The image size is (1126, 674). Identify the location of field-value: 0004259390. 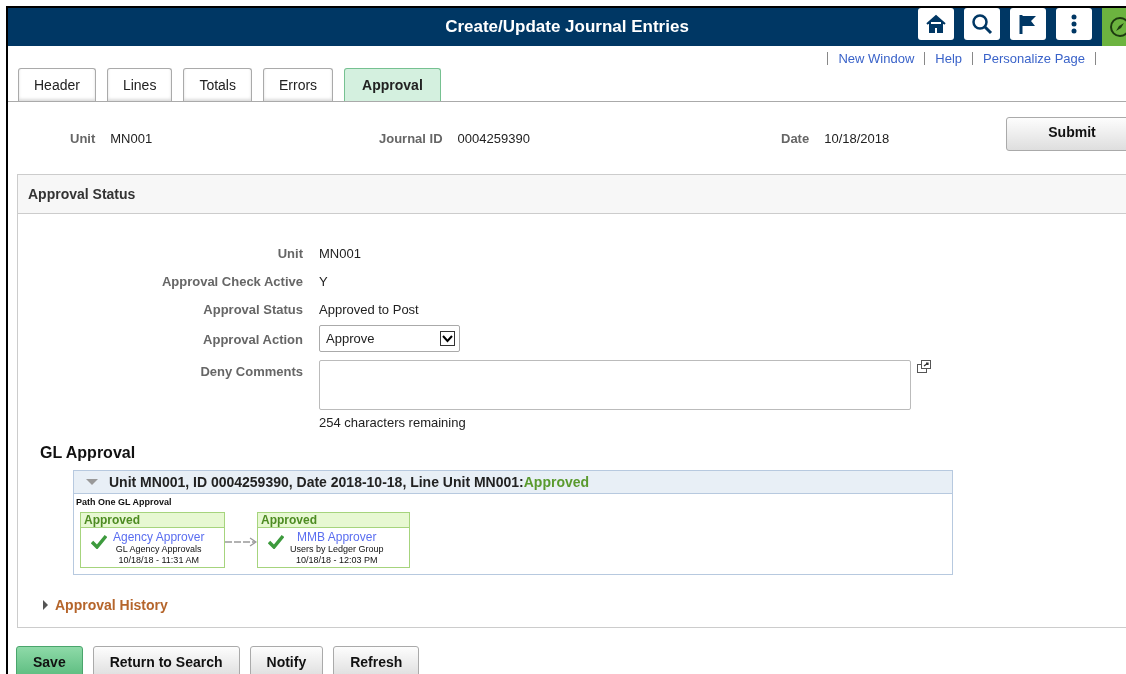
(493, 138).